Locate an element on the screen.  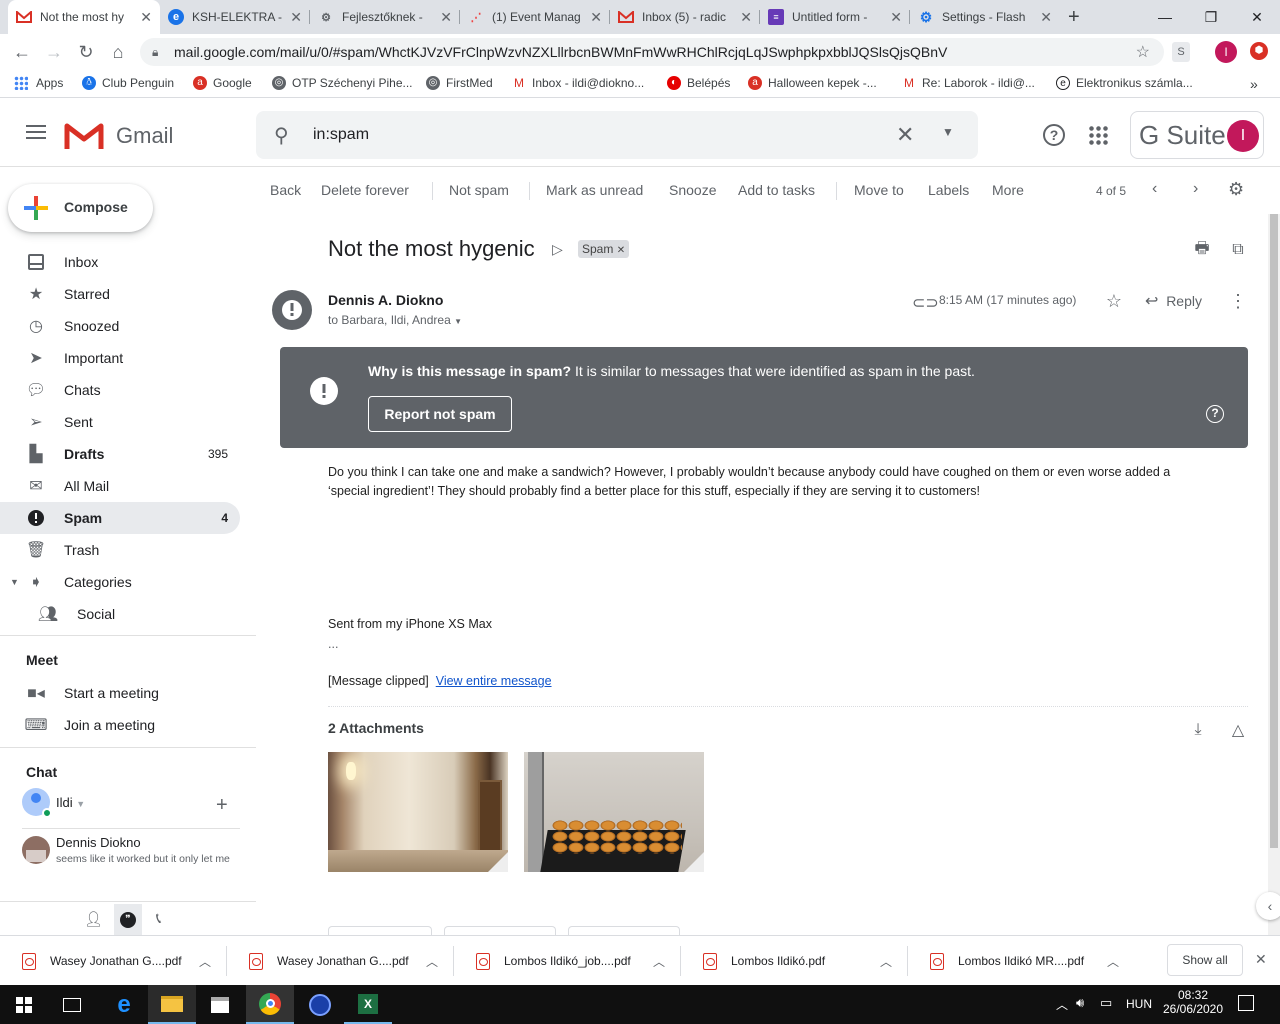
tab-event-manager: ⋰ (1) Event Manag ✕ is located at coordinates (535, 17).